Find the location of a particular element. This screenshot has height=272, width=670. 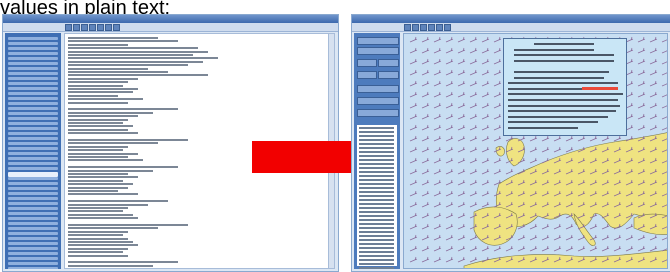

station-list is located at coordinates (377, 197).